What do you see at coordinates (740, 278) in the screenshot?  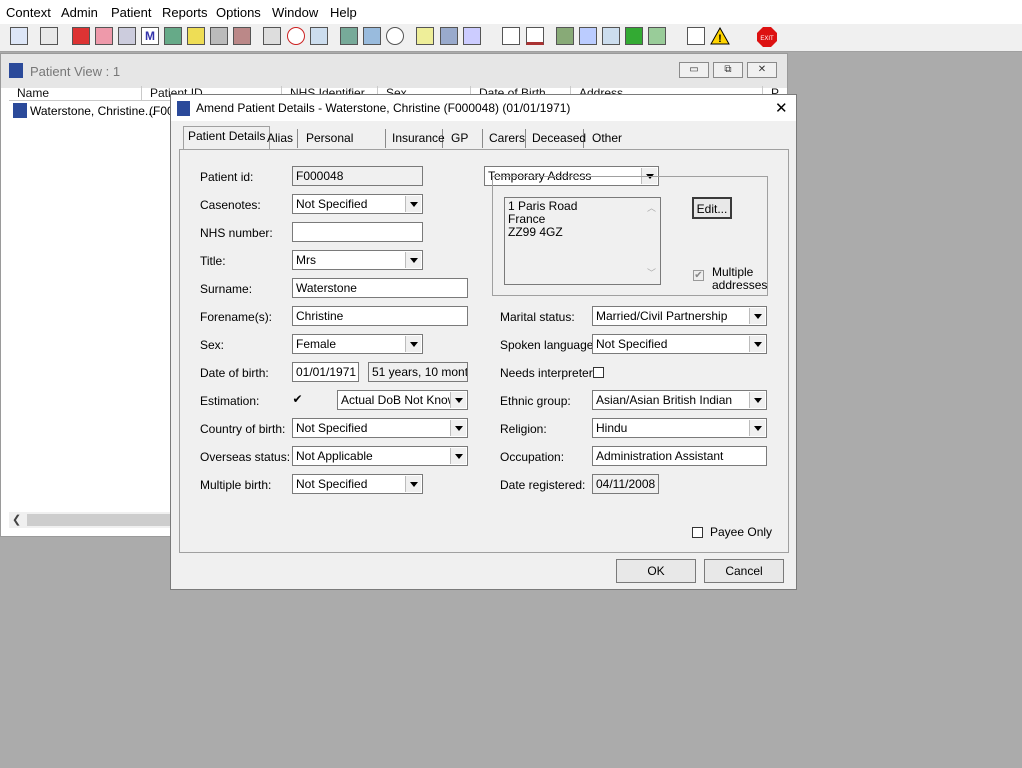 I see `multiple-addresses-label: Multiple addresses` at bounding box center [740, 278].